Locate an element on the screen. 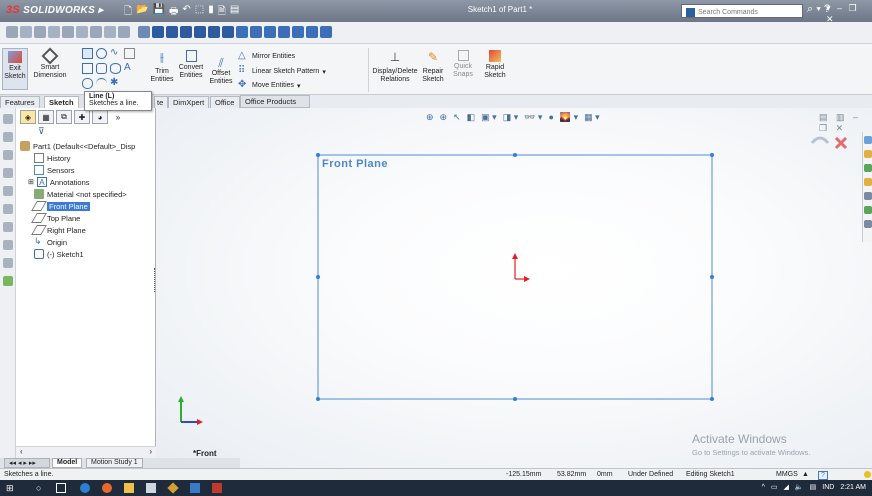  task-pane-strip is located at coordinates (867, 187).